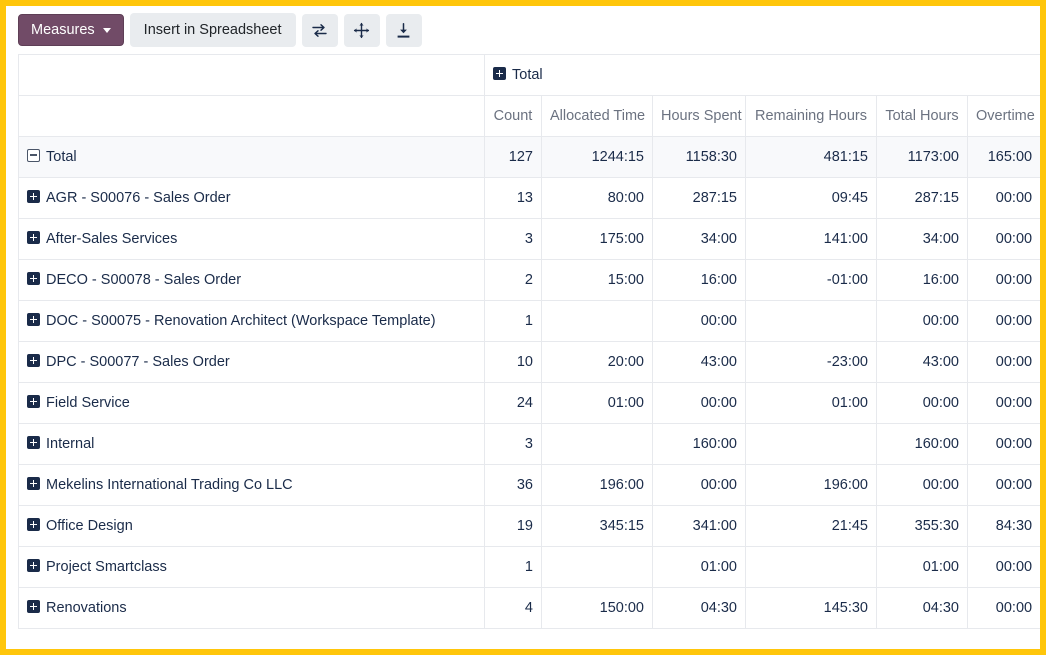  Describe the element at coordinates (699, 116) in the screenshot. I see `measure-header-hours-spent: Hours Spent` at that location.